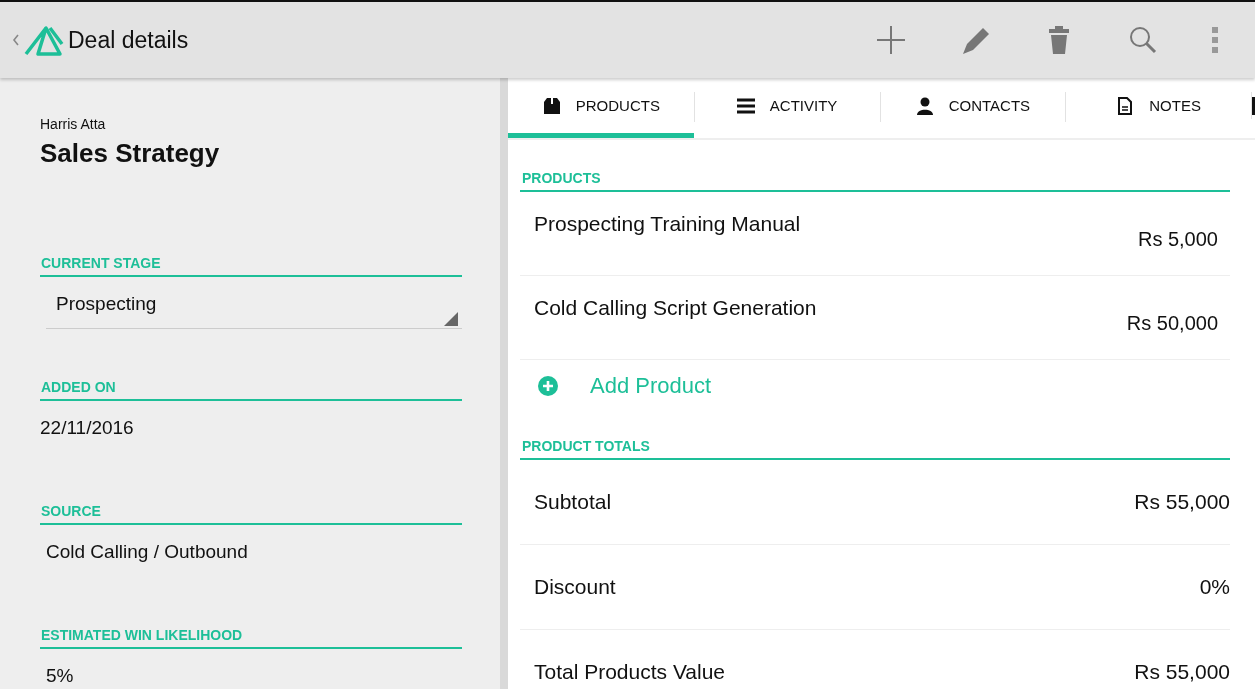 This screenshot has height=689, width=1255. Describe the element at coordinates (875, 441) in the screenshot. I see `section-heading: PRODUCT TOTALS` at that location.